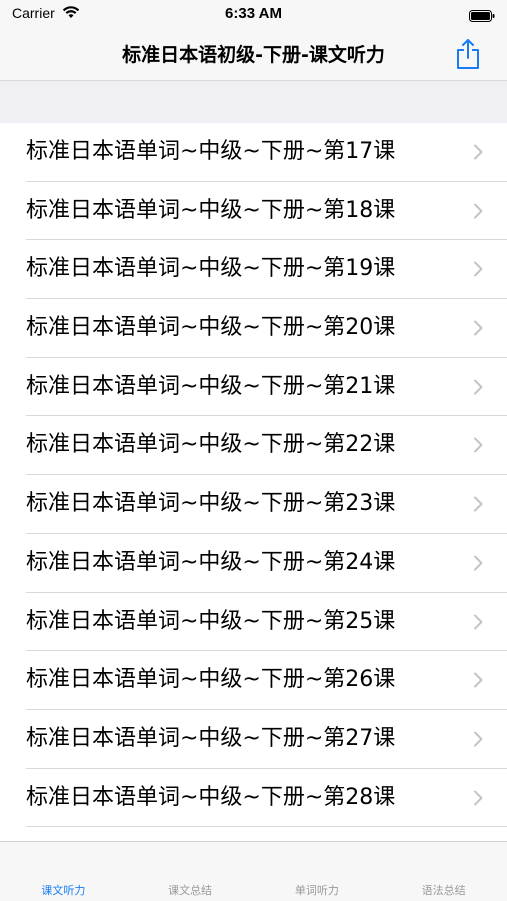  I want to click on clock: 6:33 AM, so click(253, 13).